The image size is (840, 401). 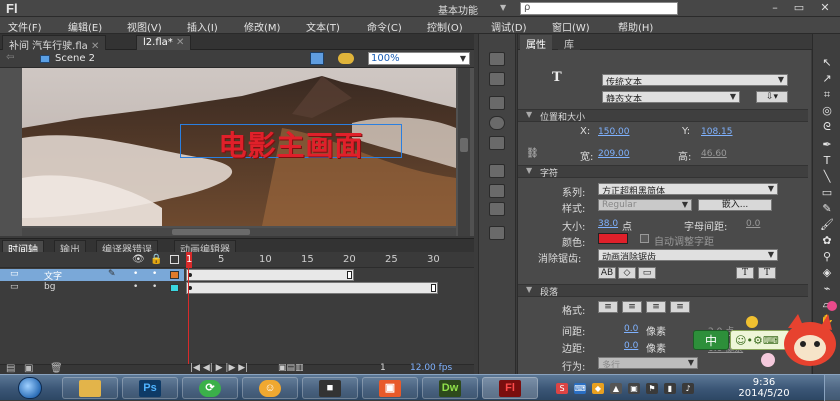 What do you see at coordinates (827, 176) in the screenshot?
I see `line-tool-icon: ╲` at bounding box center [827, 176].